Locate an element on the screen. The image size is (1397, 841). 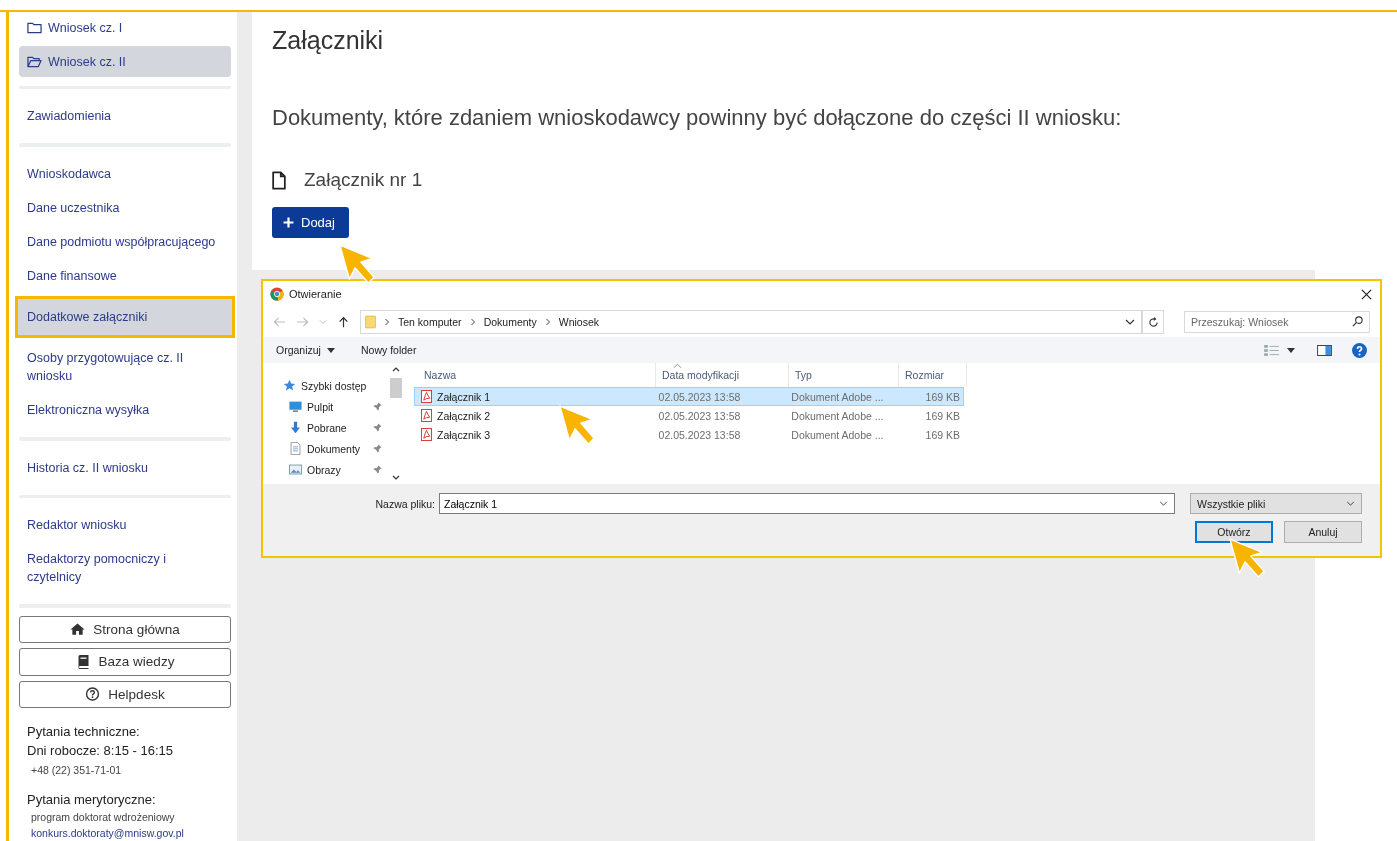
star-icon is located at coordinates (289, 385).